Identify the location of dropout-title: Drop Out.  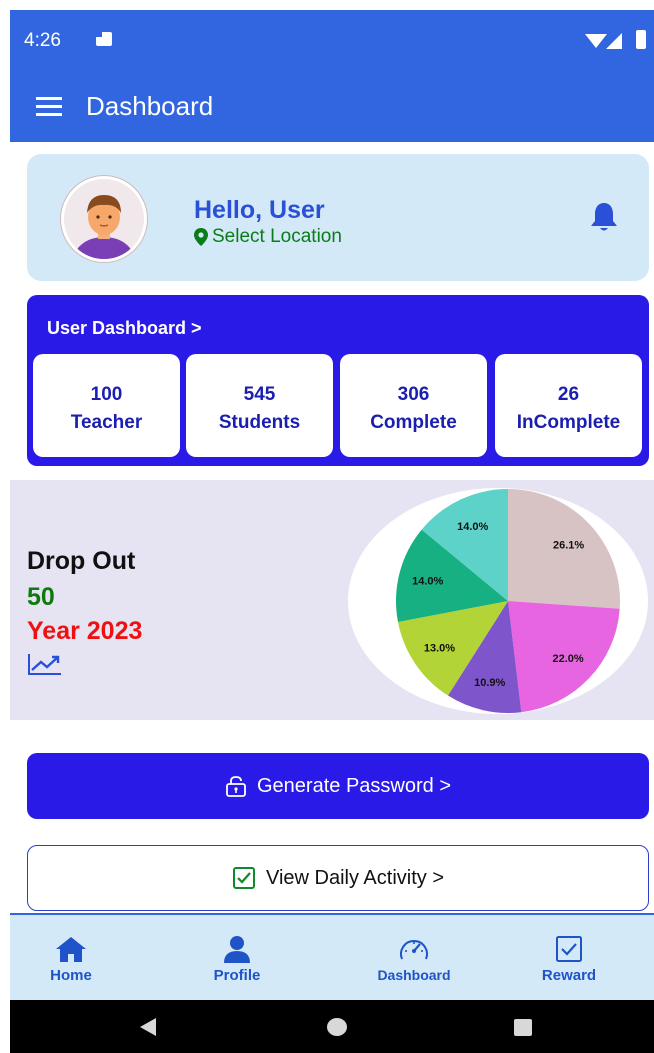
(81, 561).